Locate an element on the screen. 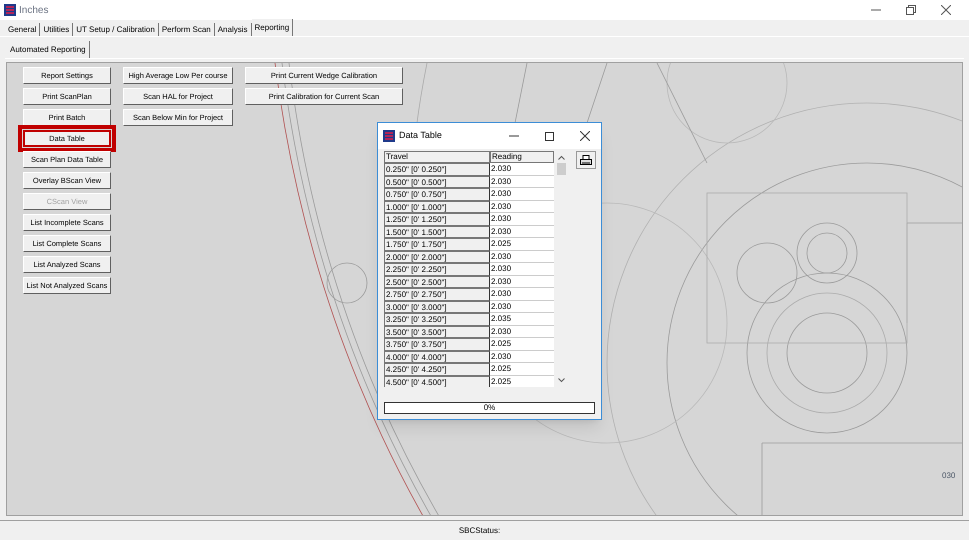 This screenshot has width=969, height=540. row-header: 1.750" [0' 1.750"] is located at coordinates (437, 244).